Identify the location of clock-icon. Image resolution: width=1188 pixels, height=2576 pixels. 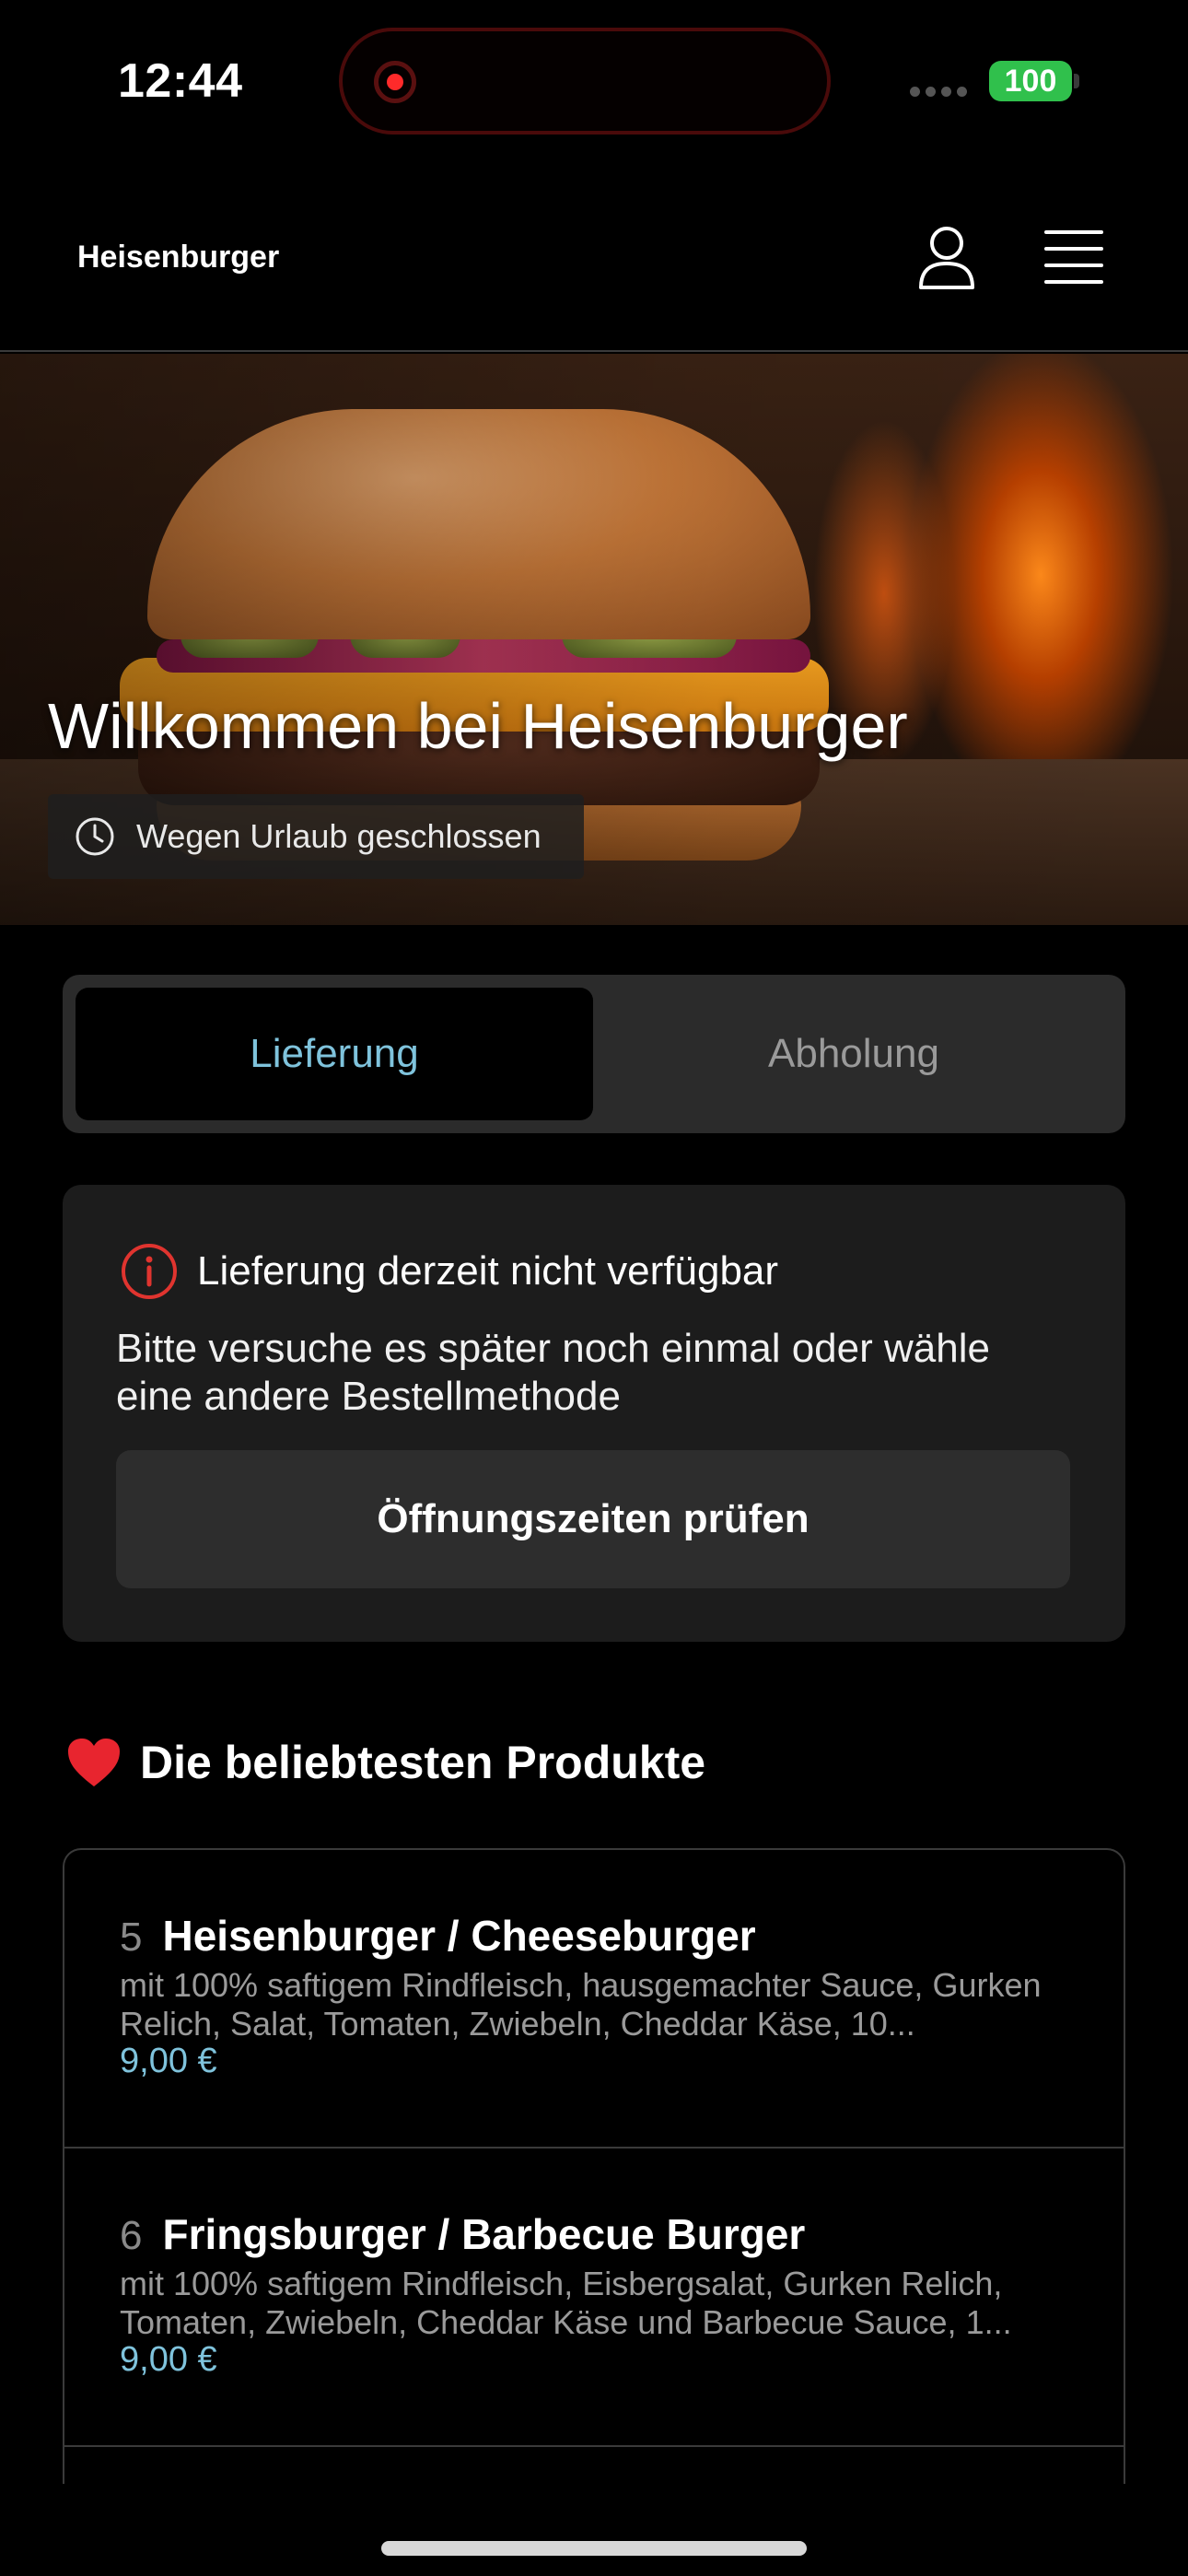
(95, 837).